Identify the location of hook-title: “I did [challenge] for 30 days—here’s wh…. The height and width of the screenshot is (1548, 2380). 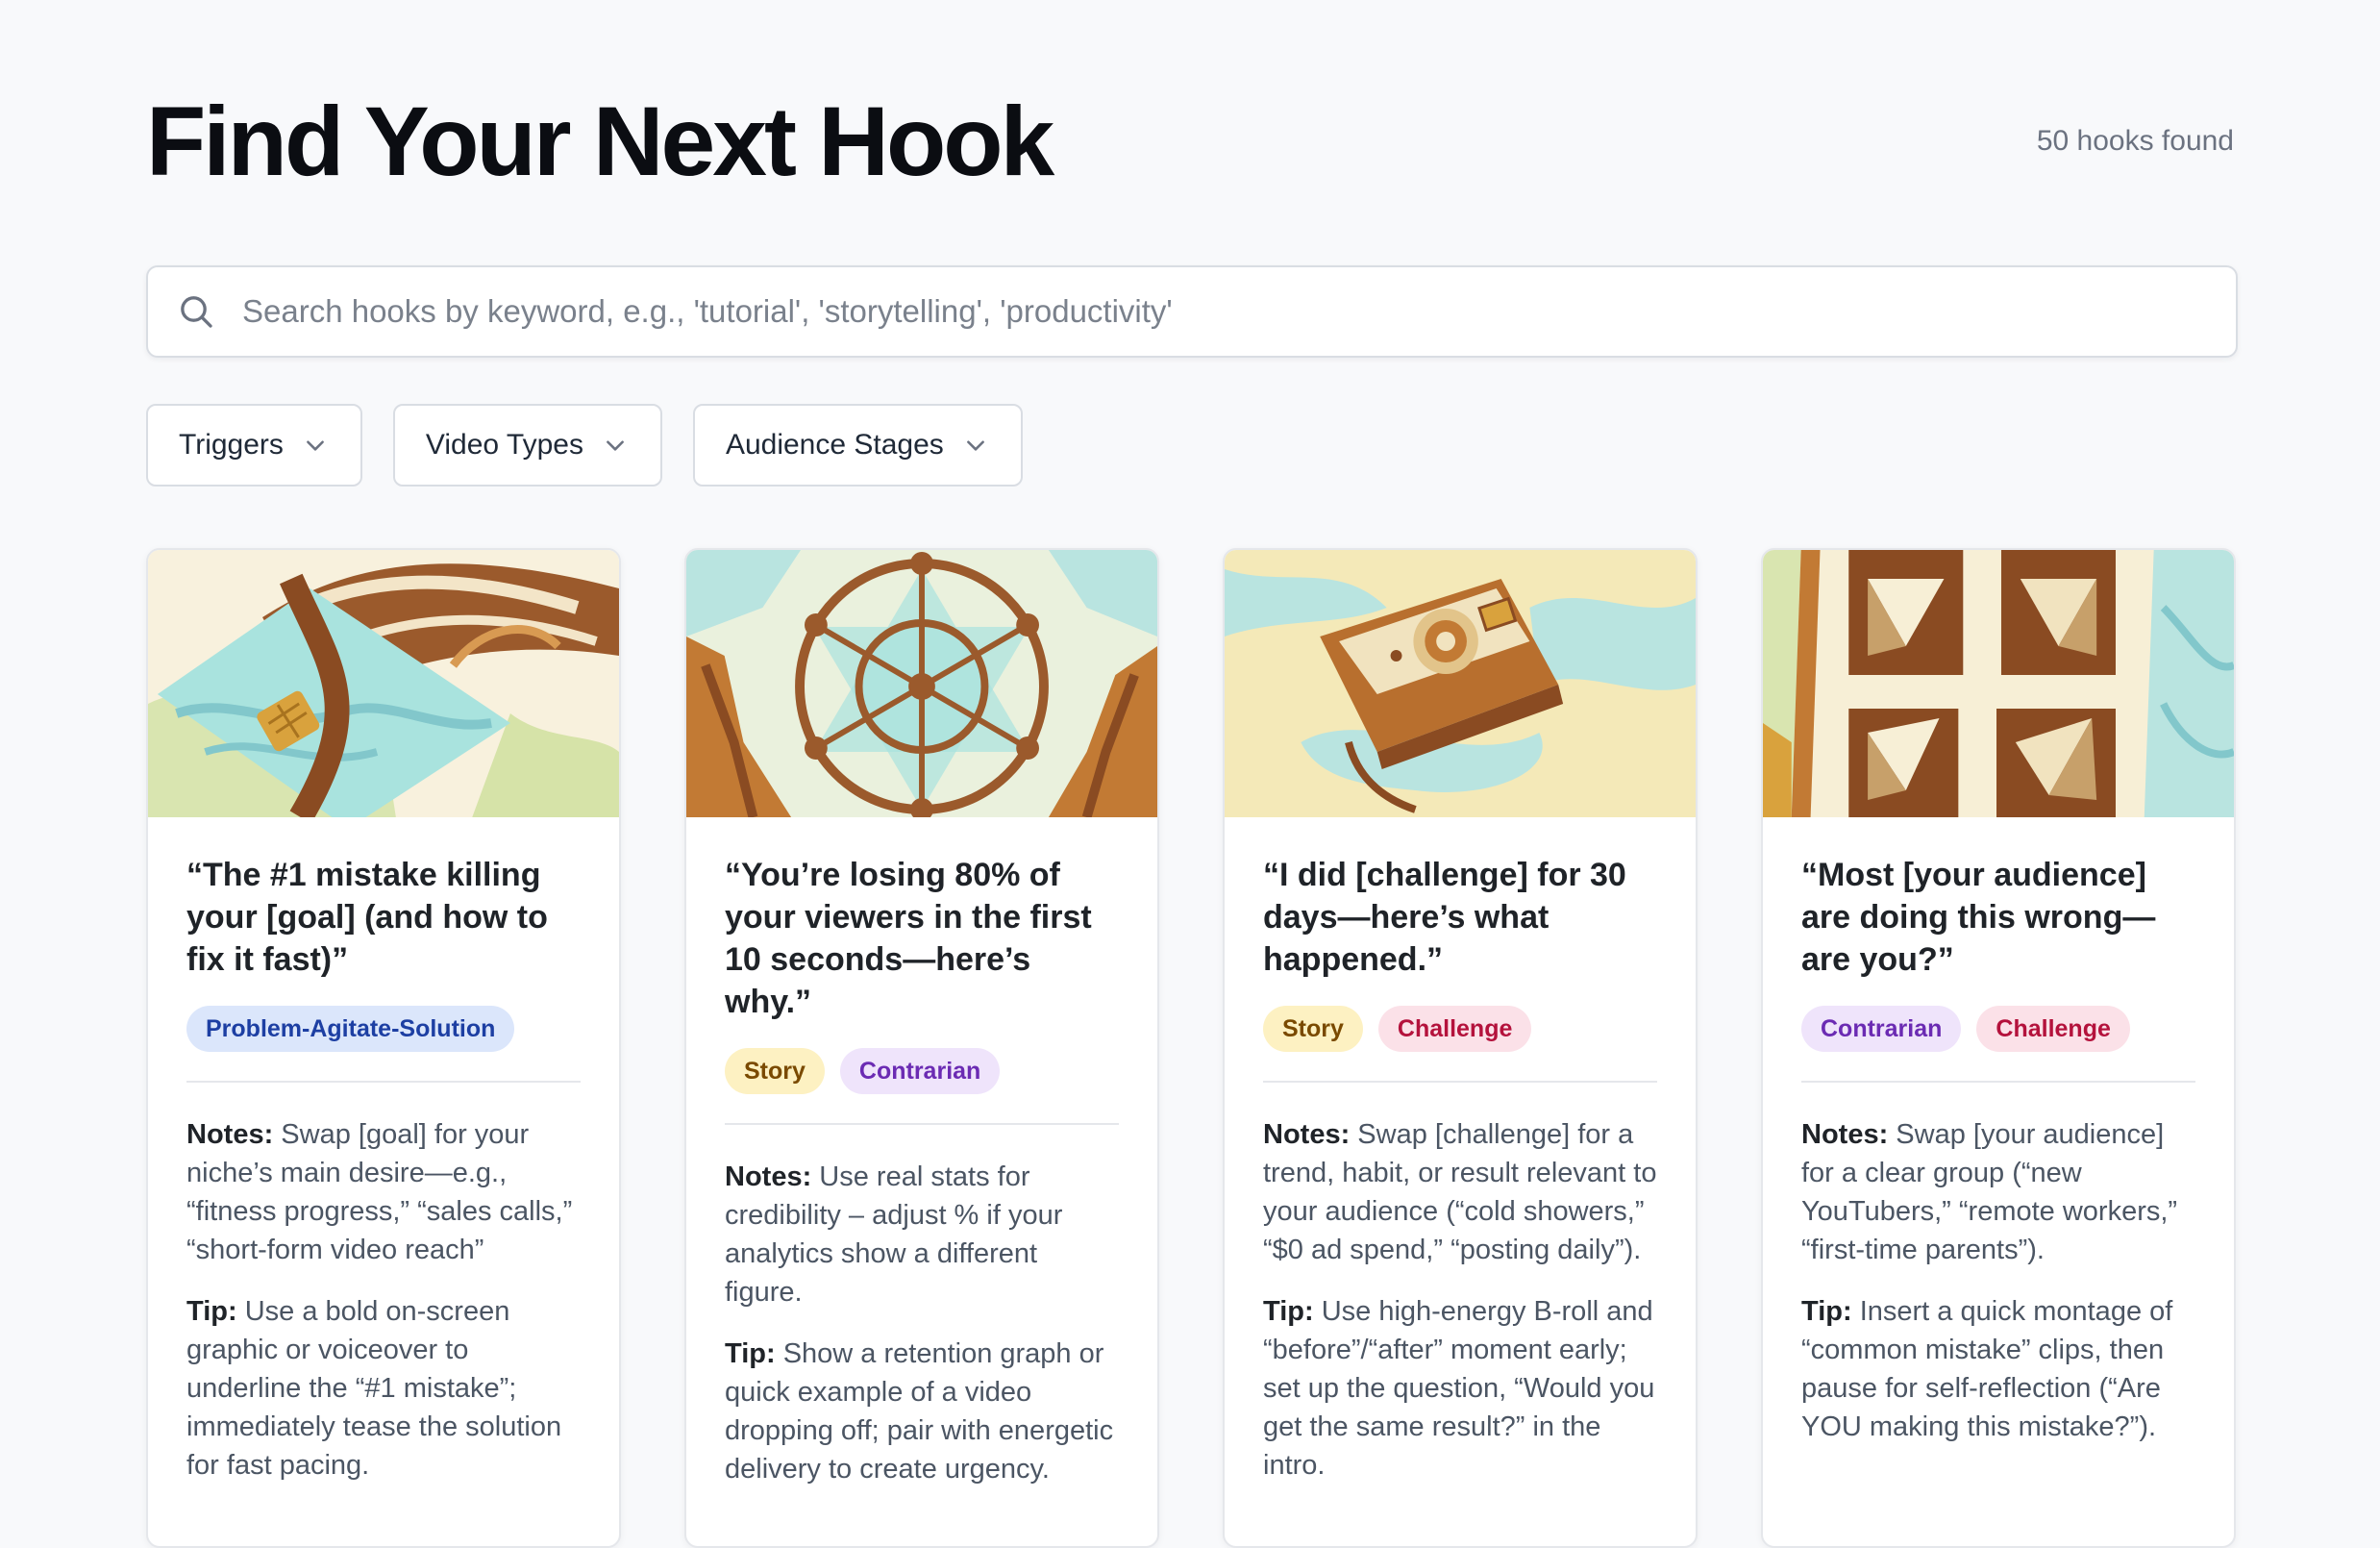
(1445, 917).